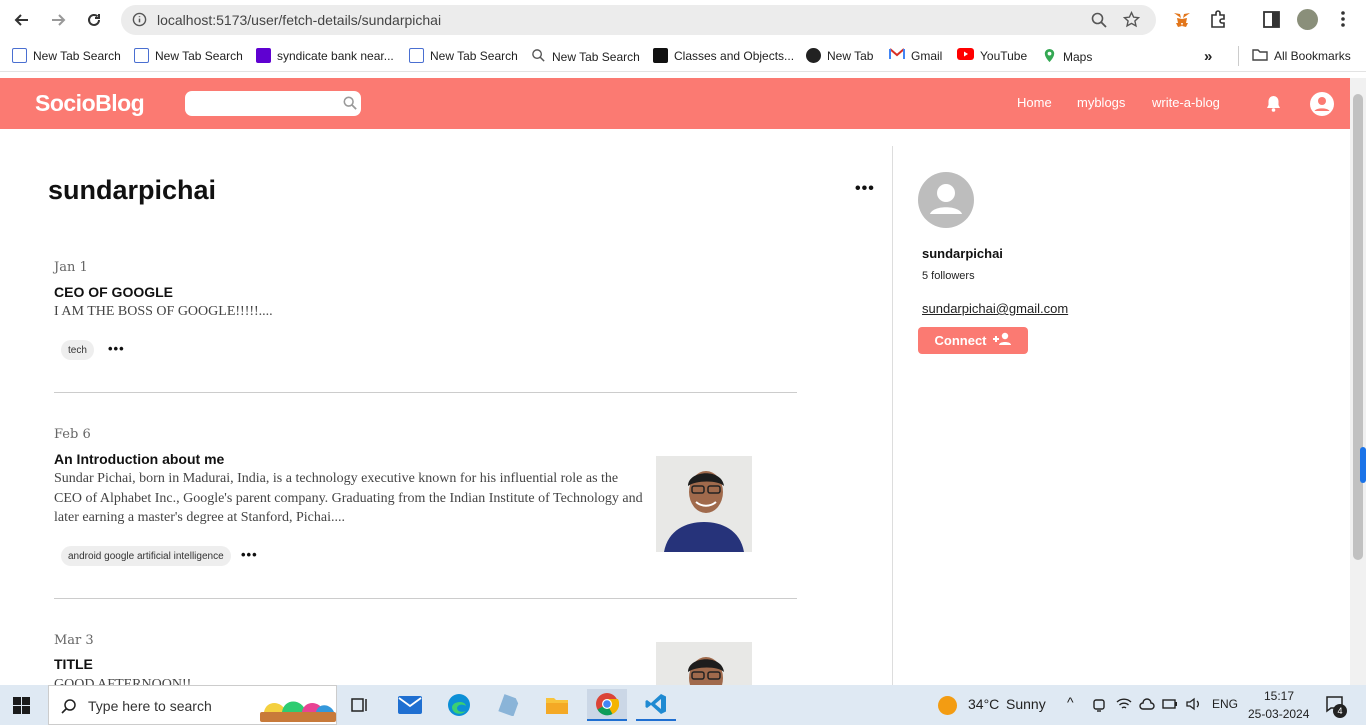 Image resolution: width=1366 pixels, height=725 pixels. Describe the element at coordinates (132, 190) in the screenshot. I see `page-title: sundarpichai` at that location.